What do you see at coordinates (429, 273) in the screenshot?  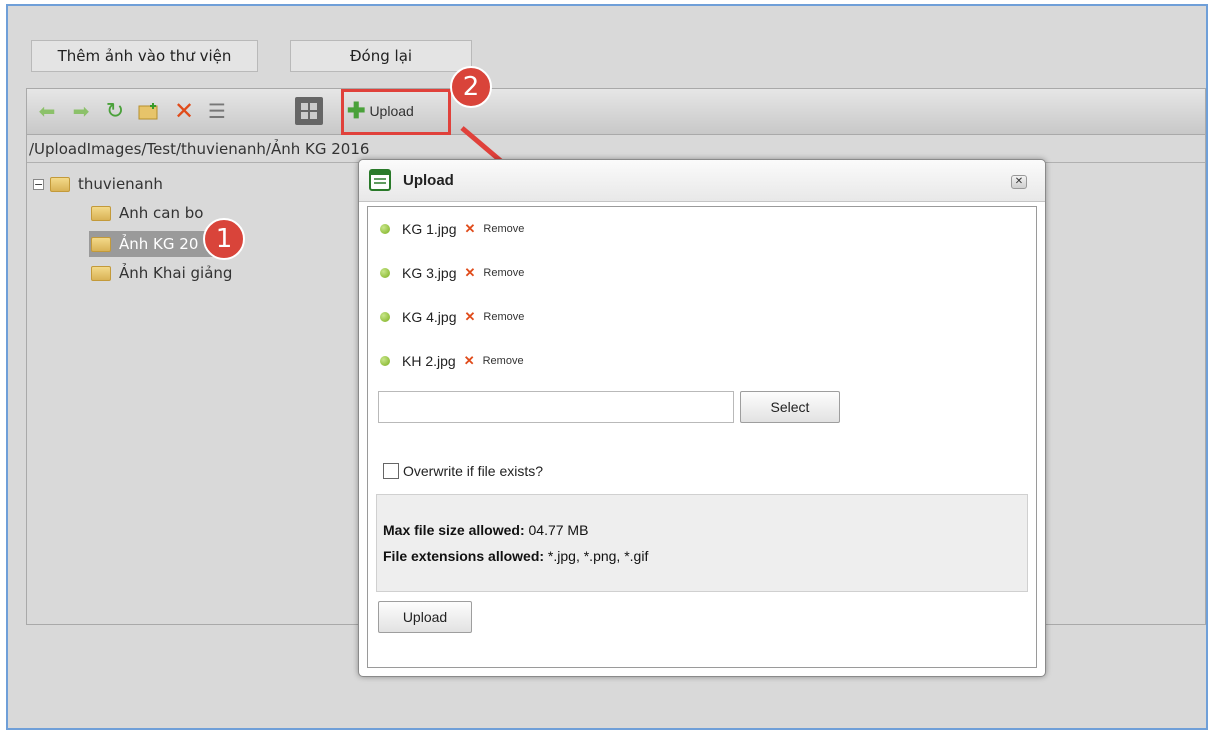 I see `file-name: KG 3.jpg` at bounding box center [429, 273].